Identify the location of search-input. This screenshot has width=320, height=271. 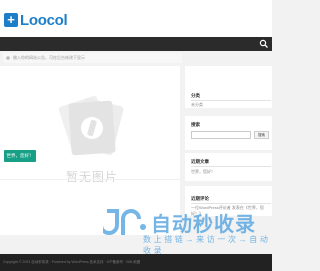
(221, 135).